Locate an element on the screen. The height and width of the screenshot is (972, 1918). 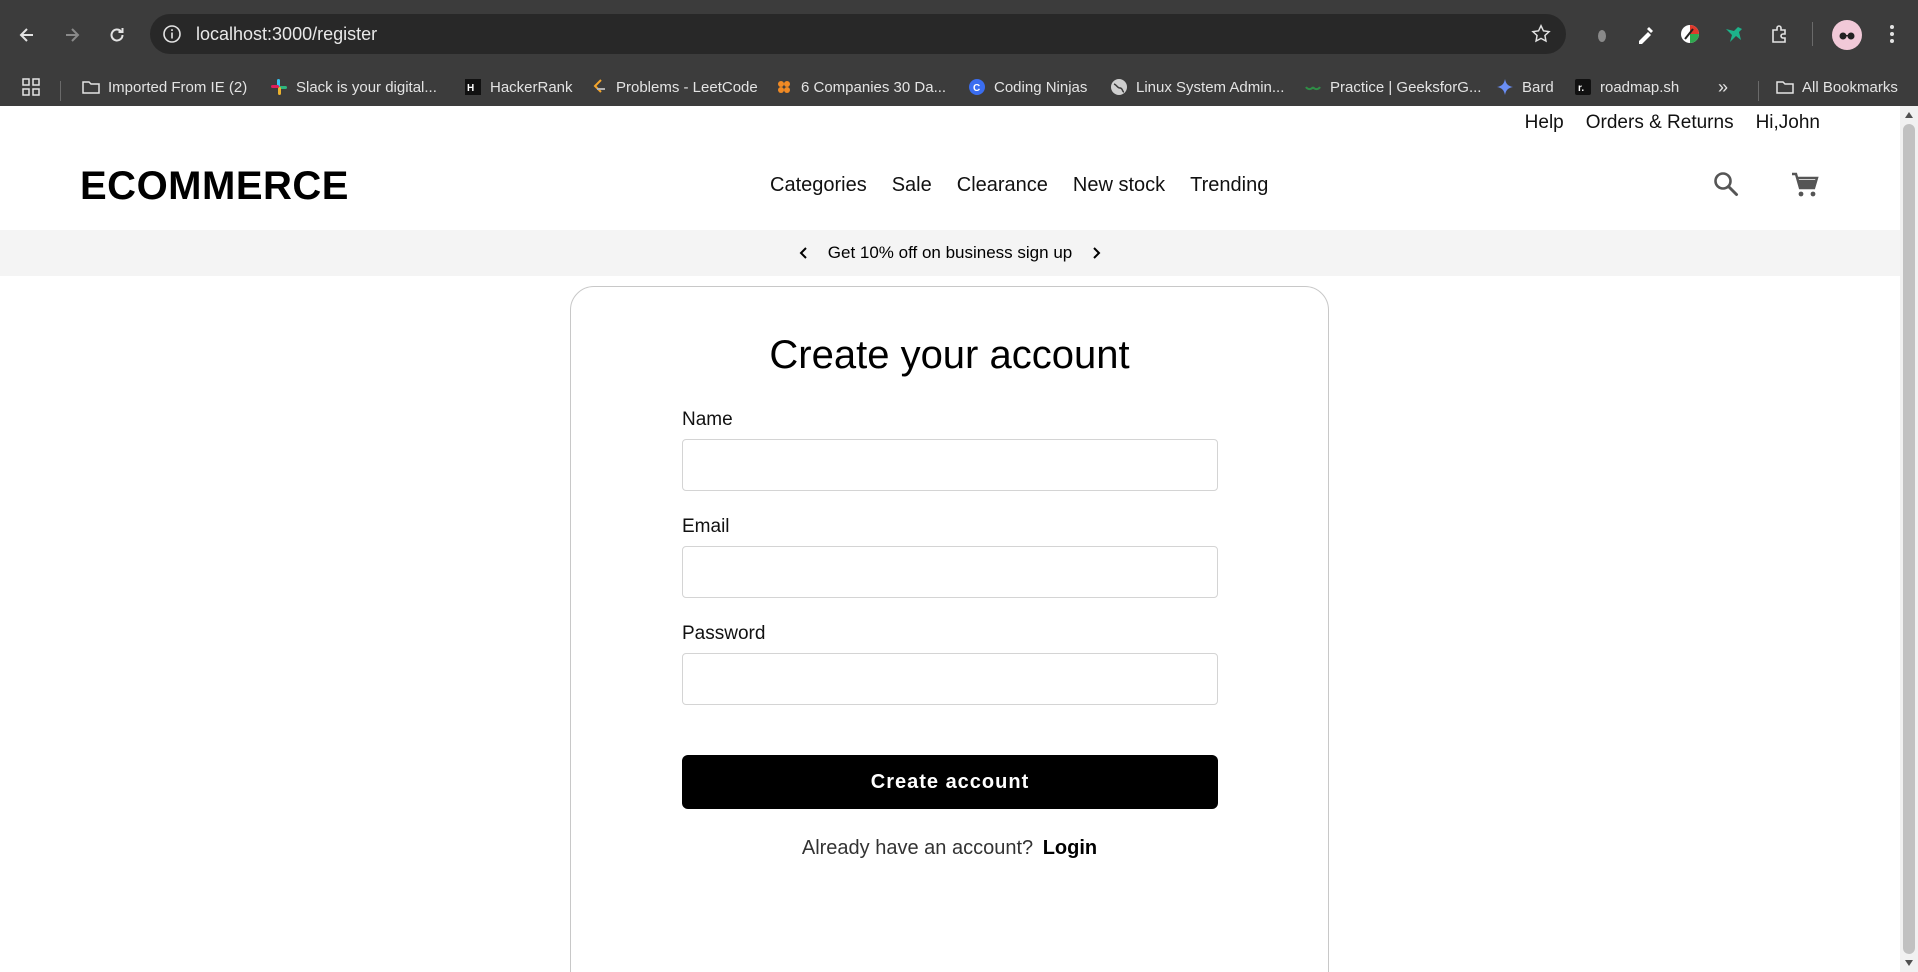
password-input is located at coordinates (950, 679).